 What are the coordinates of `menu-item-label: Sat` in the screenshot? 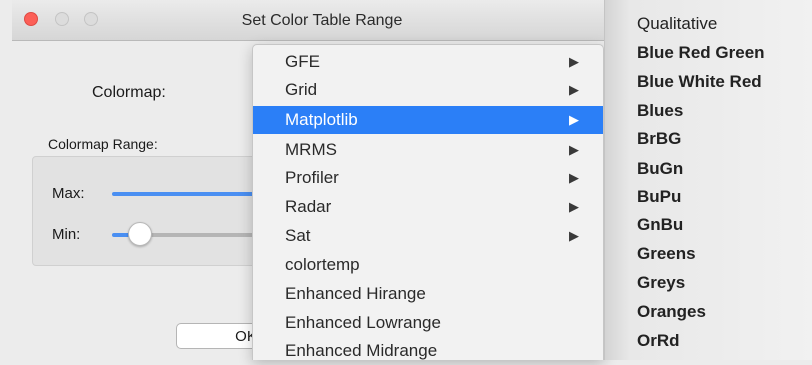 It's located at (298, 235).